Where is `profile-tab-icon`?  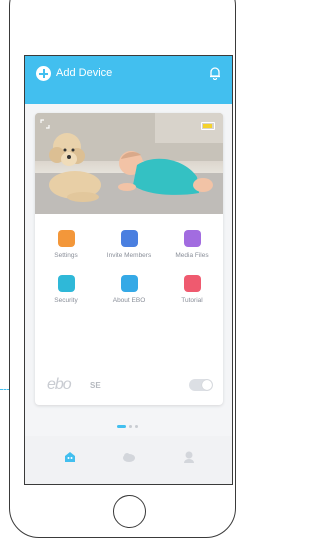 profile-tab-icon is located at coordinates (189, 457).